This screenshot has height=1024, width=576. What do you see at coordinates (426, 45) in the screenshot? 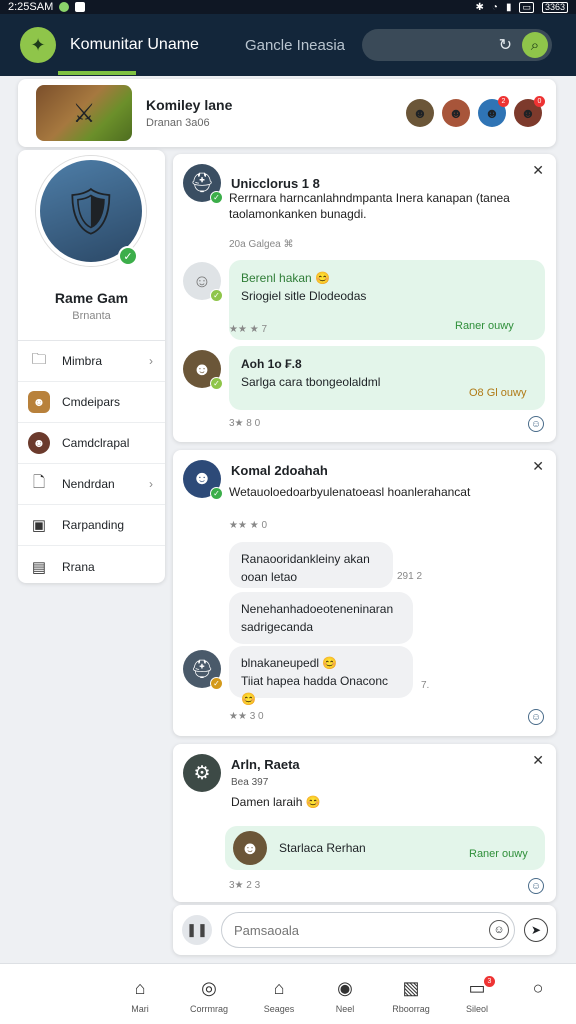
I see `search-input` at bounding box center [426, 45].